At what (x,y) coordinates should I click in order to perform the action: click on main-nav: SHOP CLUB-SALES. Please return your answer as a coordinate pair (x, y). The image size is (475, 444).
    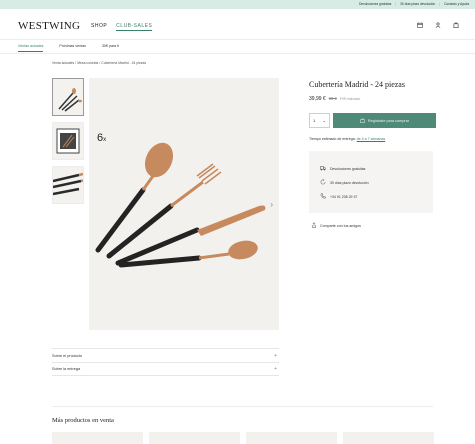
    Looking at the image, I should click on (122, 27).